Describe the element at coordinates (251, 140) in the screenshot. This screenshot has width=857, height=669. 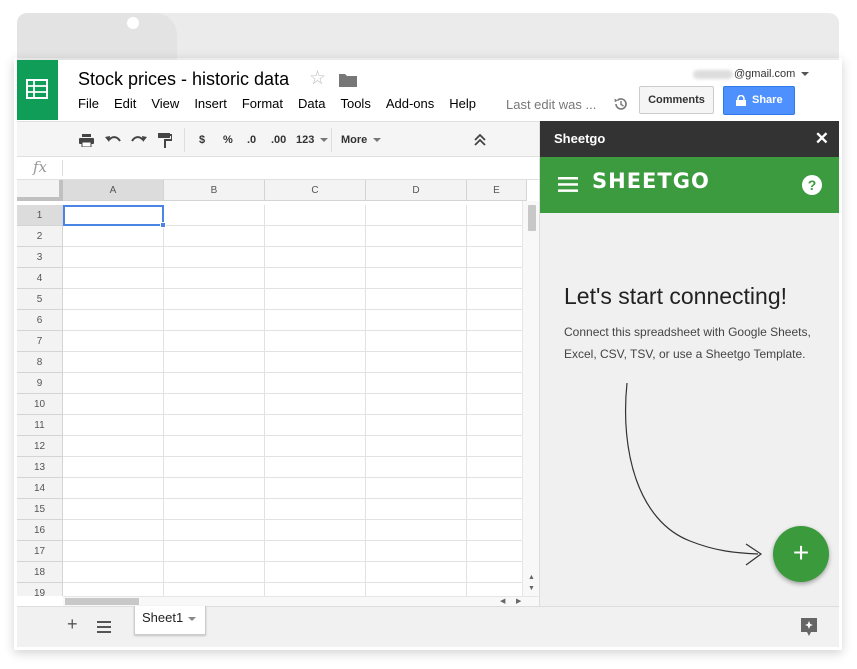
I see `decrease-decimal-button: .0` at that location.